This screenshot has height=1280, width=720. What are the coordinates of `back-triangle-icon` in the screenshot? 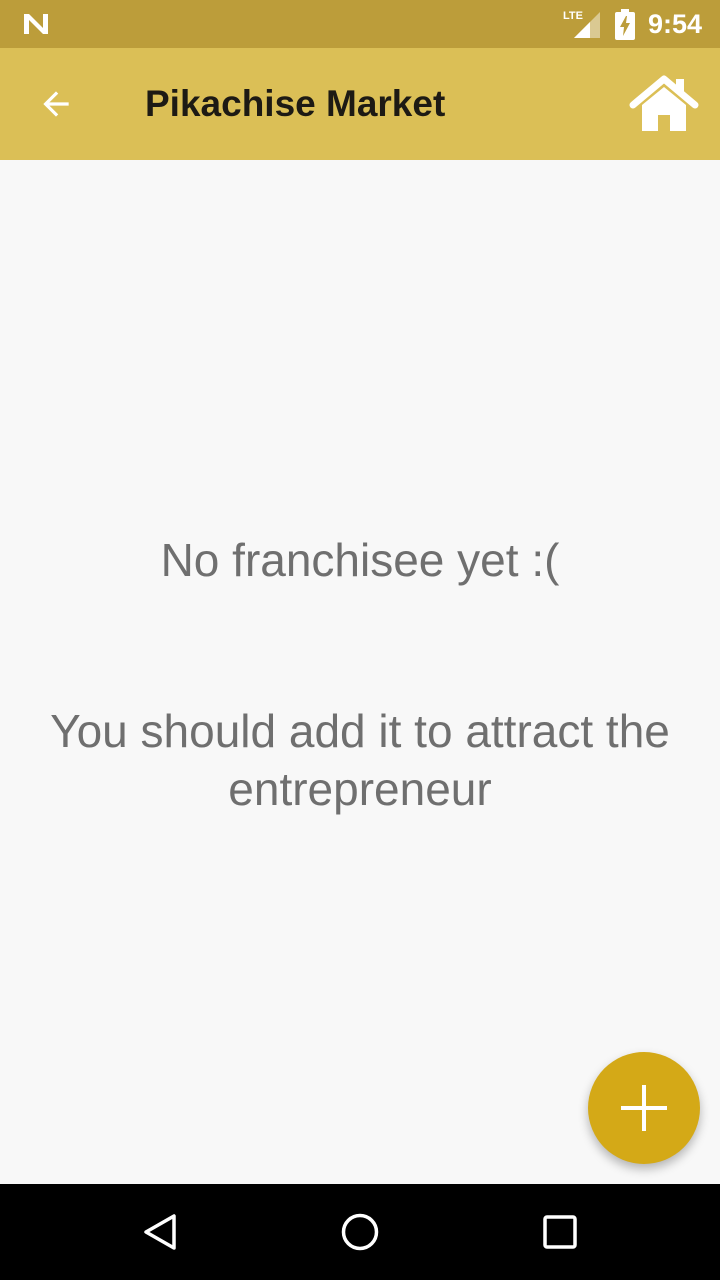 It's located at (160, 1232).